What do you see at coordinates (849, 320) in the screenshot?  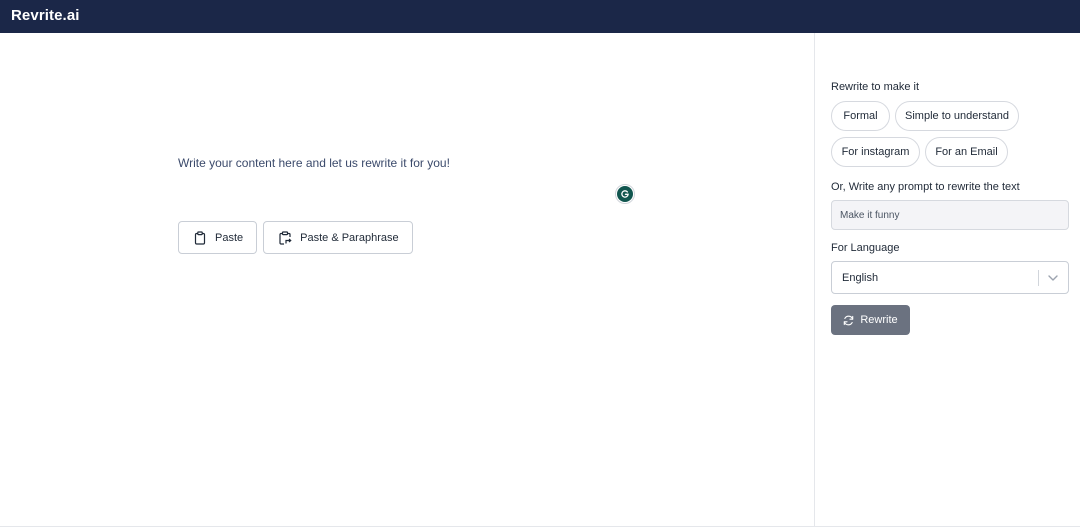 I see `refresh-icon` at bounding box center [849, 320].